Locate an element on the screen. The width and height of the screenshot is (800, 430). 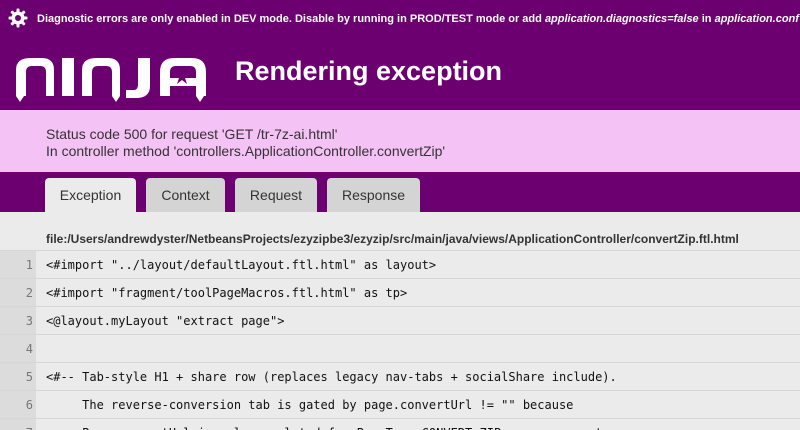
tab-request: Request is located at coordinates (276, 195).